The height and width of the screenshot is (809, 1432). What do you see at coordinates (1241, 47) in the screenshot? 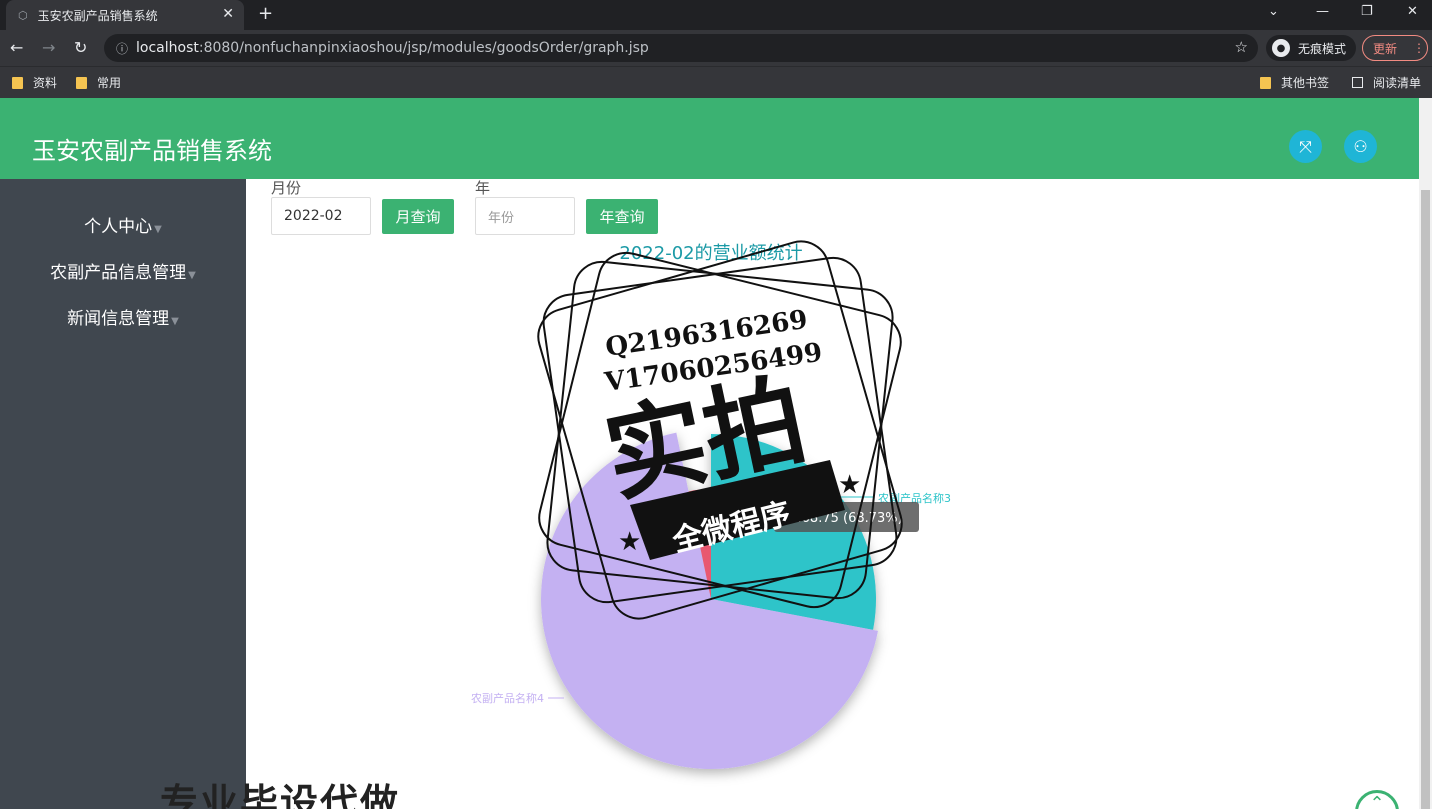
I see `bookmark-star-icon: ☆` at bounding box center [1241, 47].